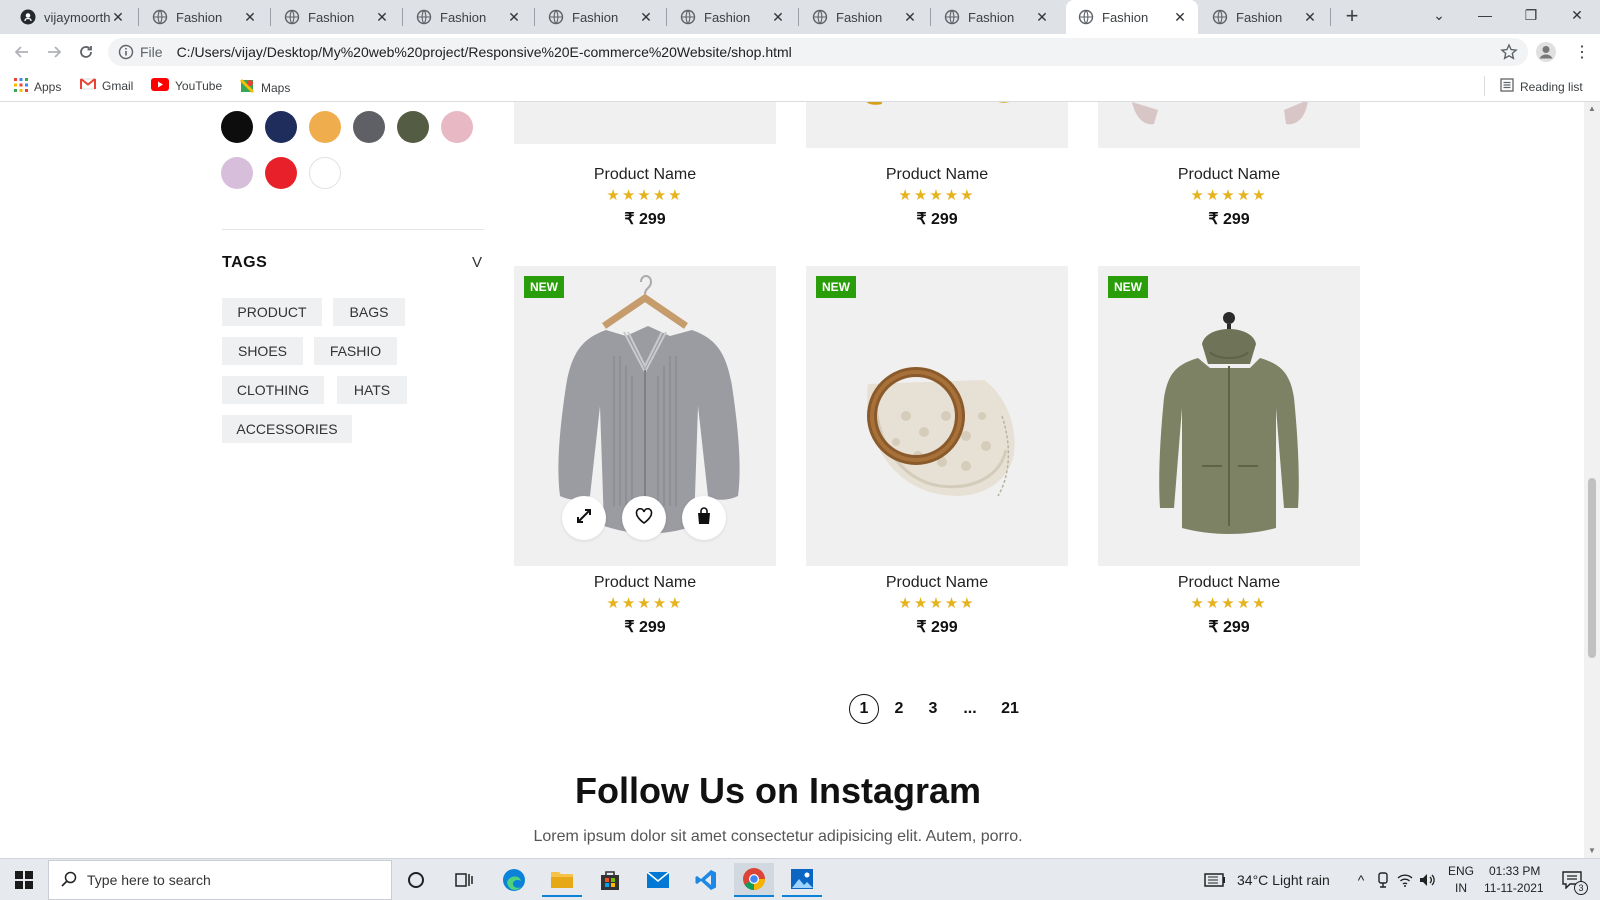 The width and height of the screenshot is (1600, 900). What do you see at coordinates (273, 390) in the screenshot?
I see `tag-clothing: CLOTHING` at bounding box center [273, 390].